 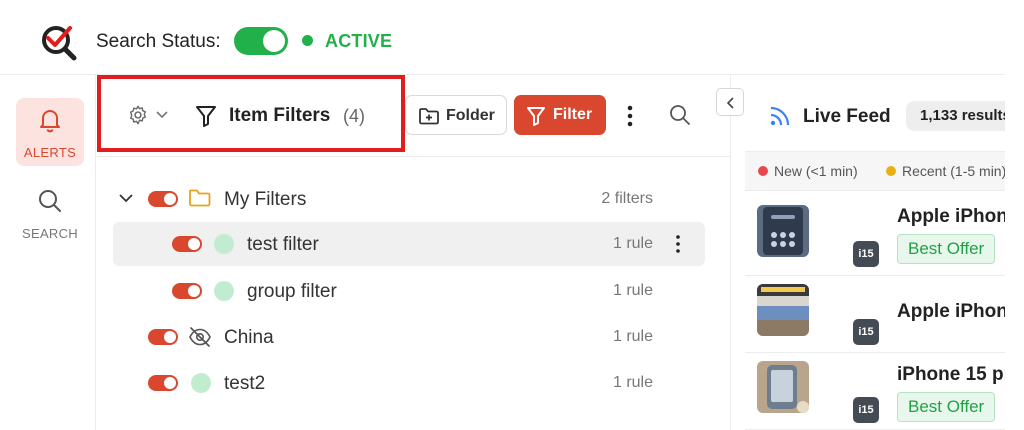 What do you see at coordinates (470, 115) in the screenshot?
I see `folder-button-label: Folder` at bounding box center [470, 115].